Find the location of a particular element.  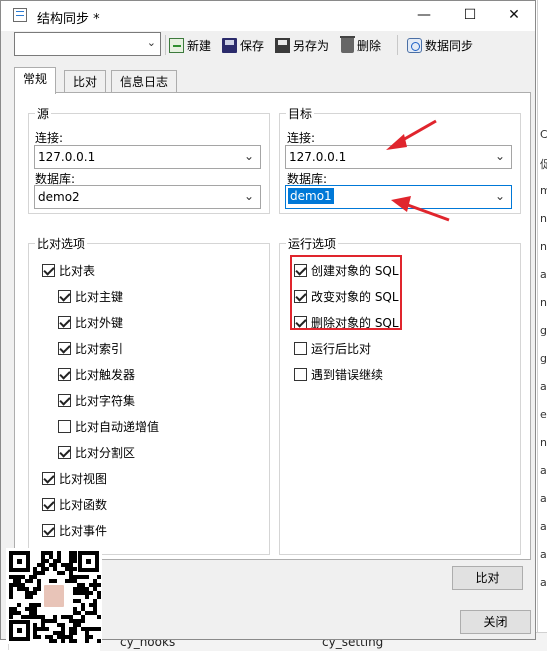

run-option-checkbox: 遇到错误继续 is located at coordinates (338, 374).